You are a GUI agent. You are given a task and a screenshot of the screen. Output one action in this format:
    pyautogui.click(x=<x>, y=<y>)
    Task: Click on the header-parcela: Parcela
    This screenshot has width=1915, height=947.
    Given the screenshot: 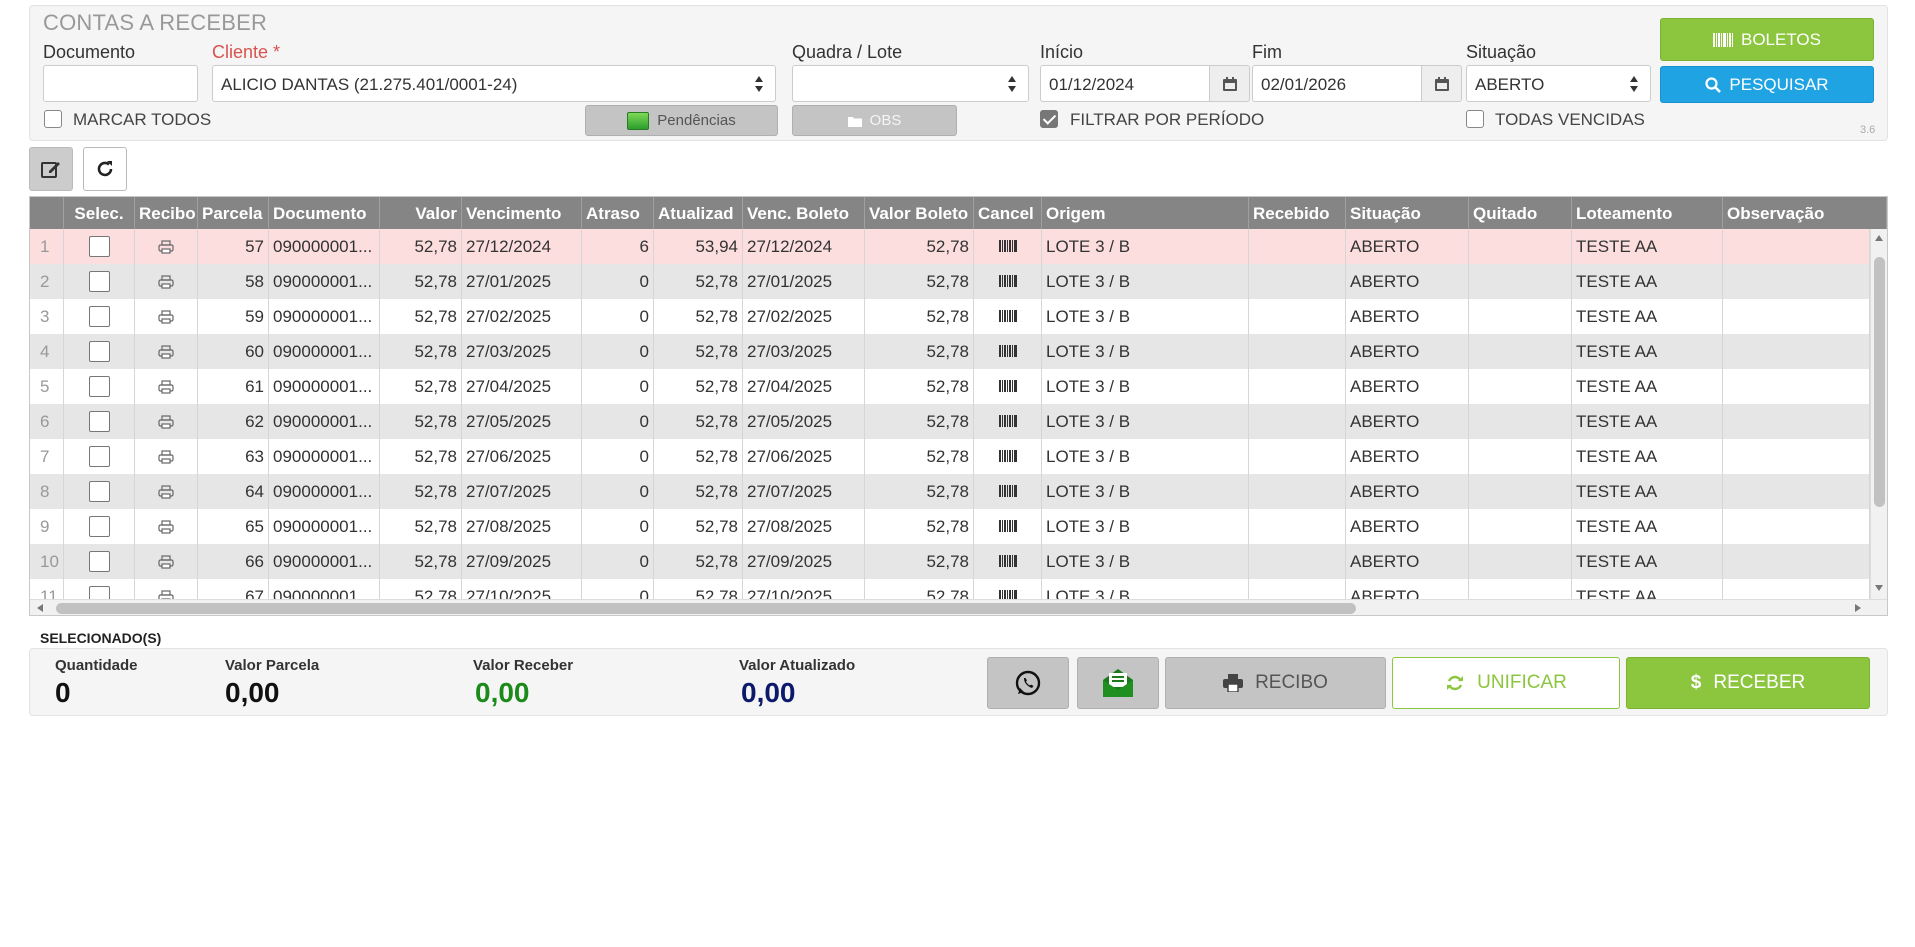 What is the action you would take?
    pyautogui.click(x=233, y=213)
    